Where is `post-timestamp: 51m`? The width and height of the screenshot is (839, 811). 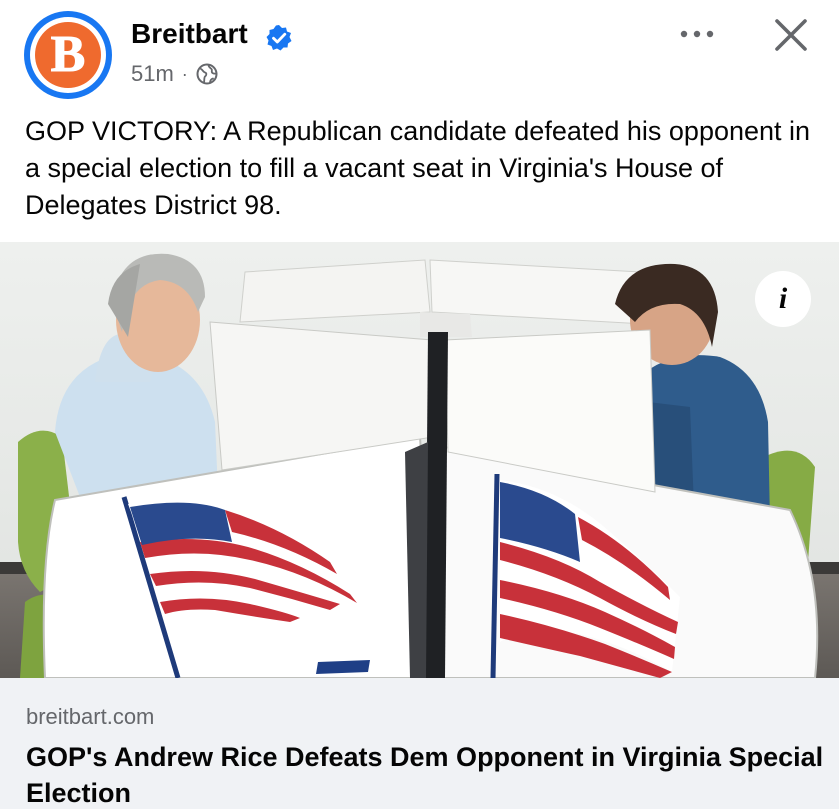
post-timestamp: 51m is located at coordinates (152, 74).